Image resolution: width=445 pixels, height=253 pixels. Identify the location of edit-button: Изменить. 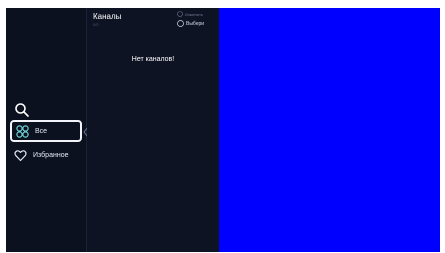
(190, 14).